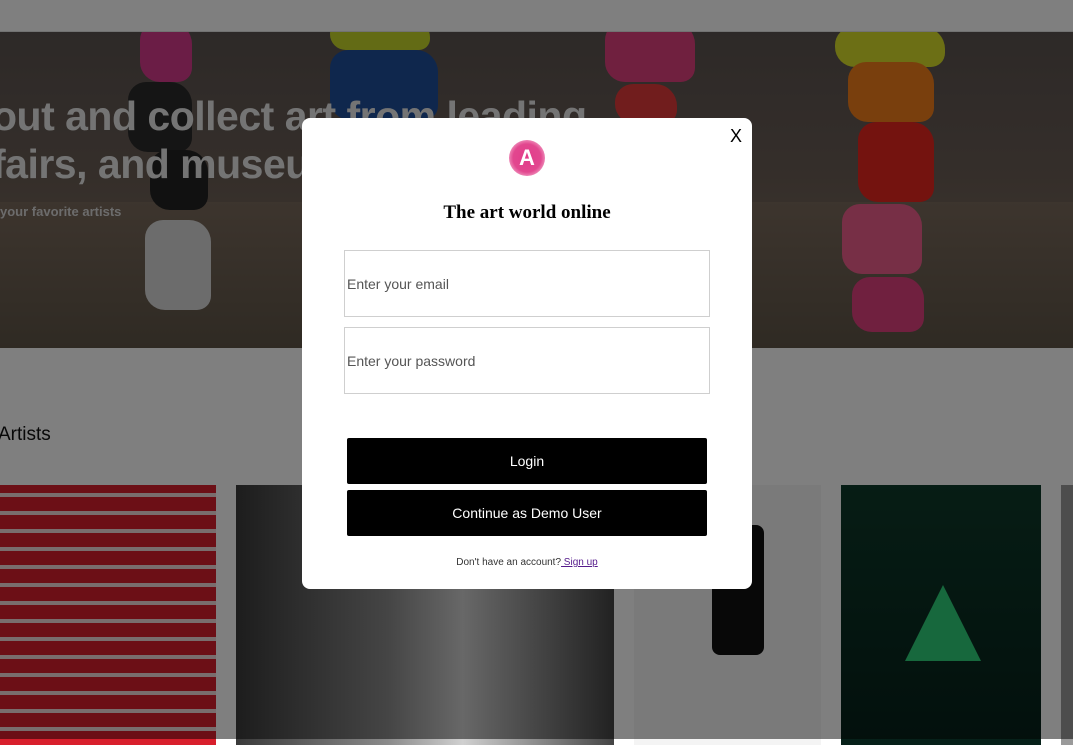 The image size is (1073, 745). What do you see at coordinates (527, 212) in the screenshot?
I see `modal-title: The art world online` at bounding box center [527, 212].